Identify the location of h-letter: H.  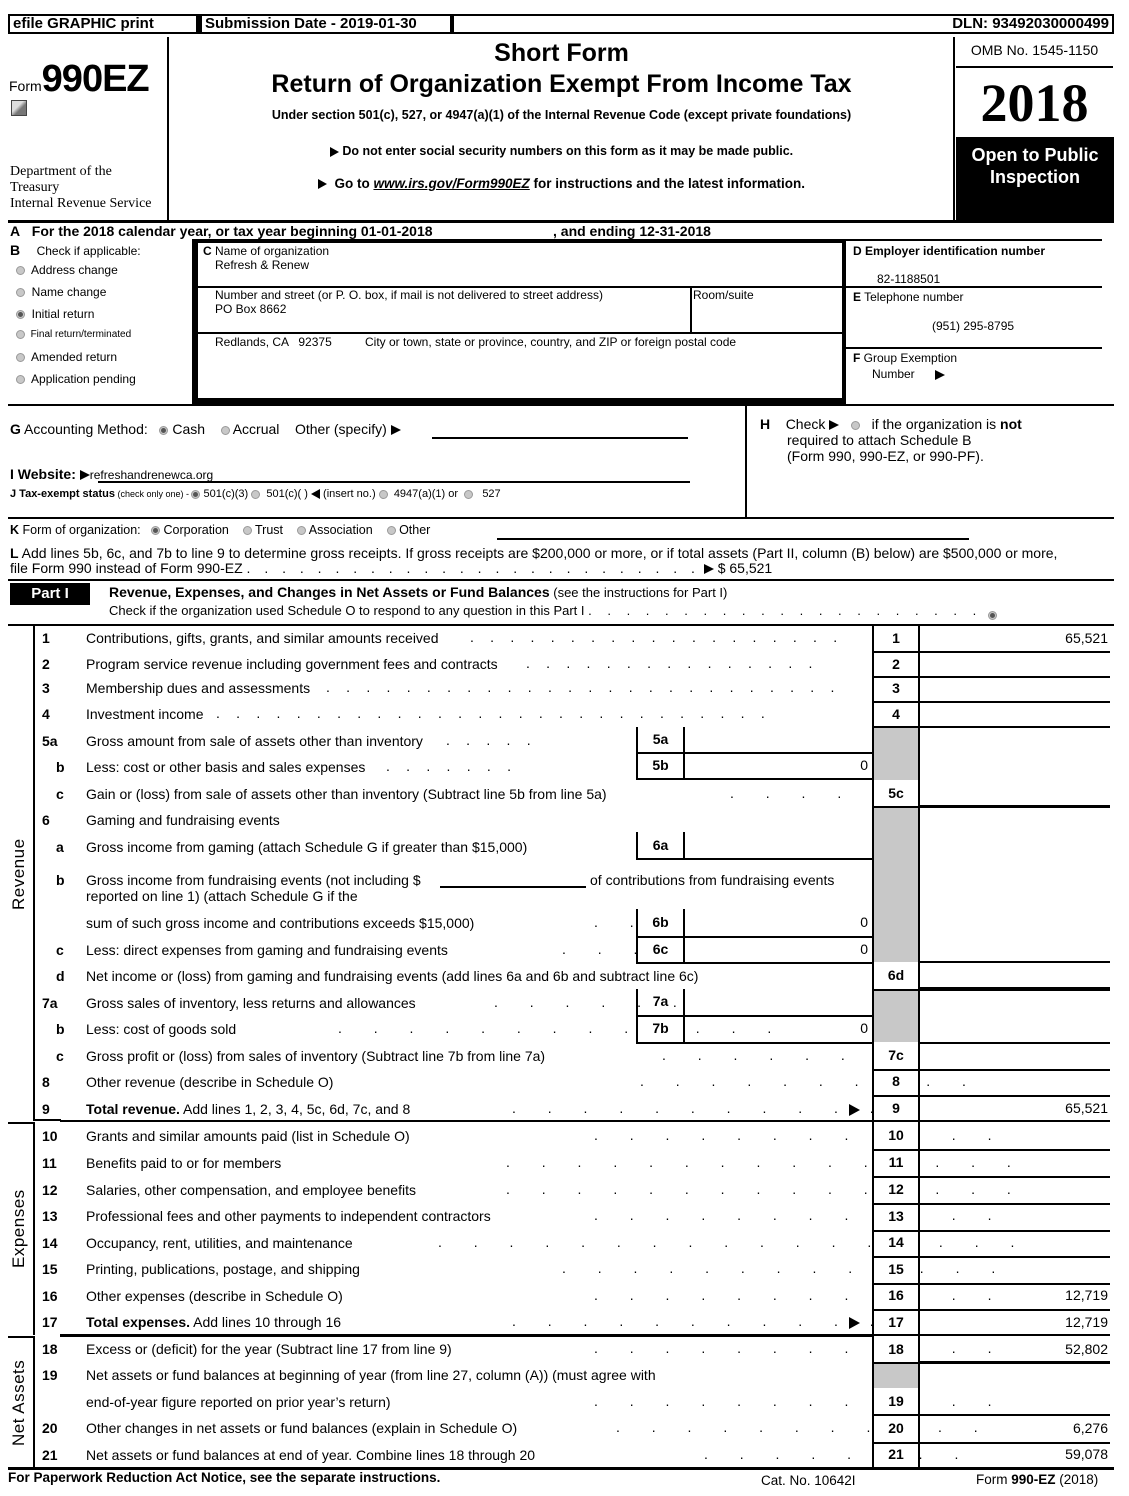
(765, 424).